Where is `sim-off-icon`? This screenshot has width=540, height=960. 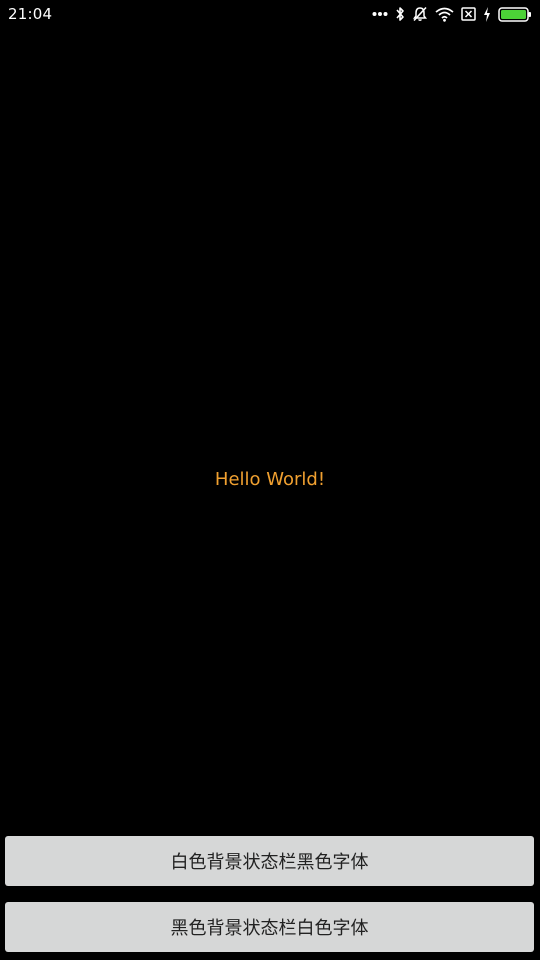
sim-off-icon is located at coordinates (468, 14).